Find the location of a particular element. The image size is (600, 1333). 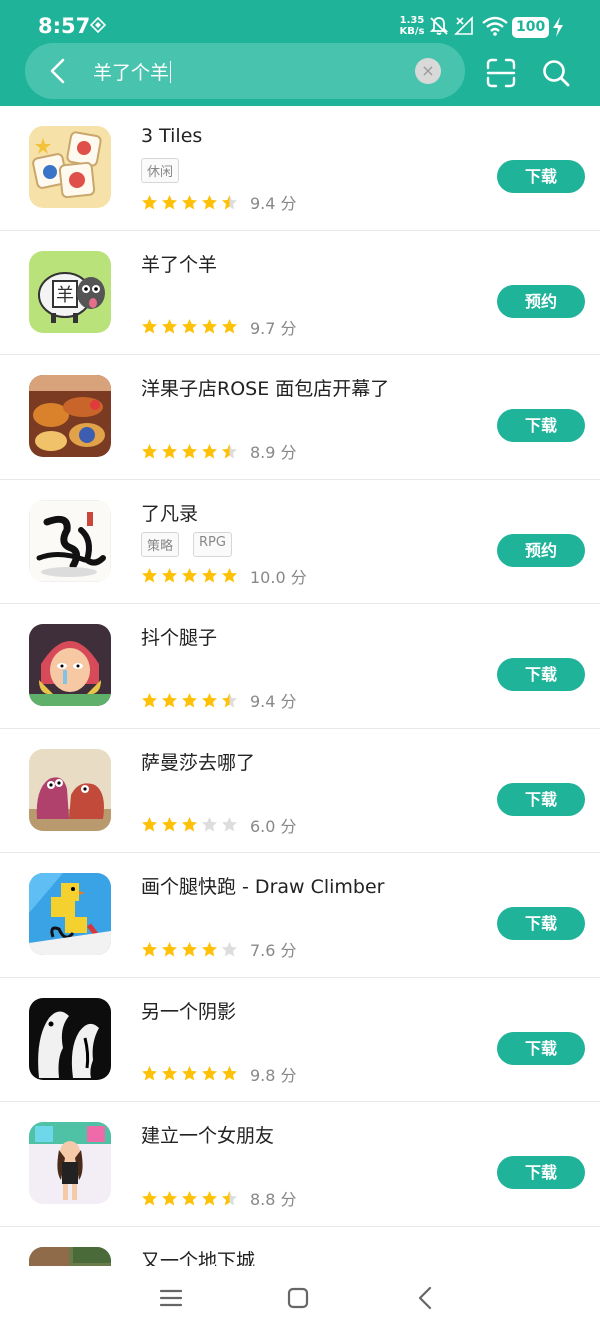

app-name: 抖个腿子 is located at coordinates (179, 636).